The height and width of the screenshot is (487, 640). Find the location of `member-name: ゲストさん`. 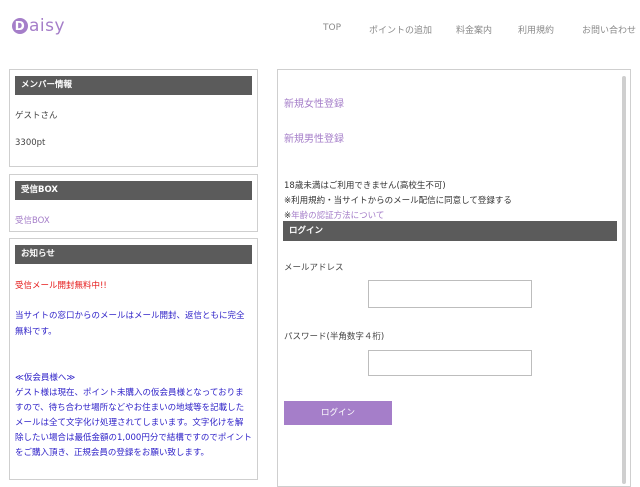

member-name: ゲストさん is located at coordinates (36, 116).